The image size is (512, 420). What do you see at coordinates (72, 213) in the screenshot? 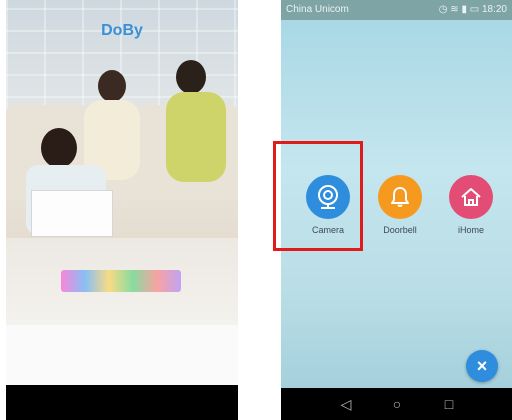
I see `drawing-paper` at bounding box center [72, 213].